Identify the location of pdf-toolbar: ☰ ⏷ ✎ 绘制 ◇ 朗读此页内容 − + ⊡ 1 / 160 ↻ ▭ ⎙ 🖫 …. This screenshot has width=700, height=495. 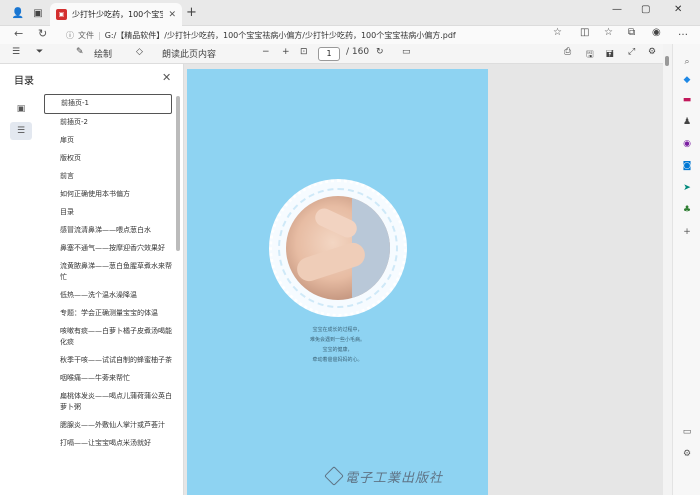
(331, 54).